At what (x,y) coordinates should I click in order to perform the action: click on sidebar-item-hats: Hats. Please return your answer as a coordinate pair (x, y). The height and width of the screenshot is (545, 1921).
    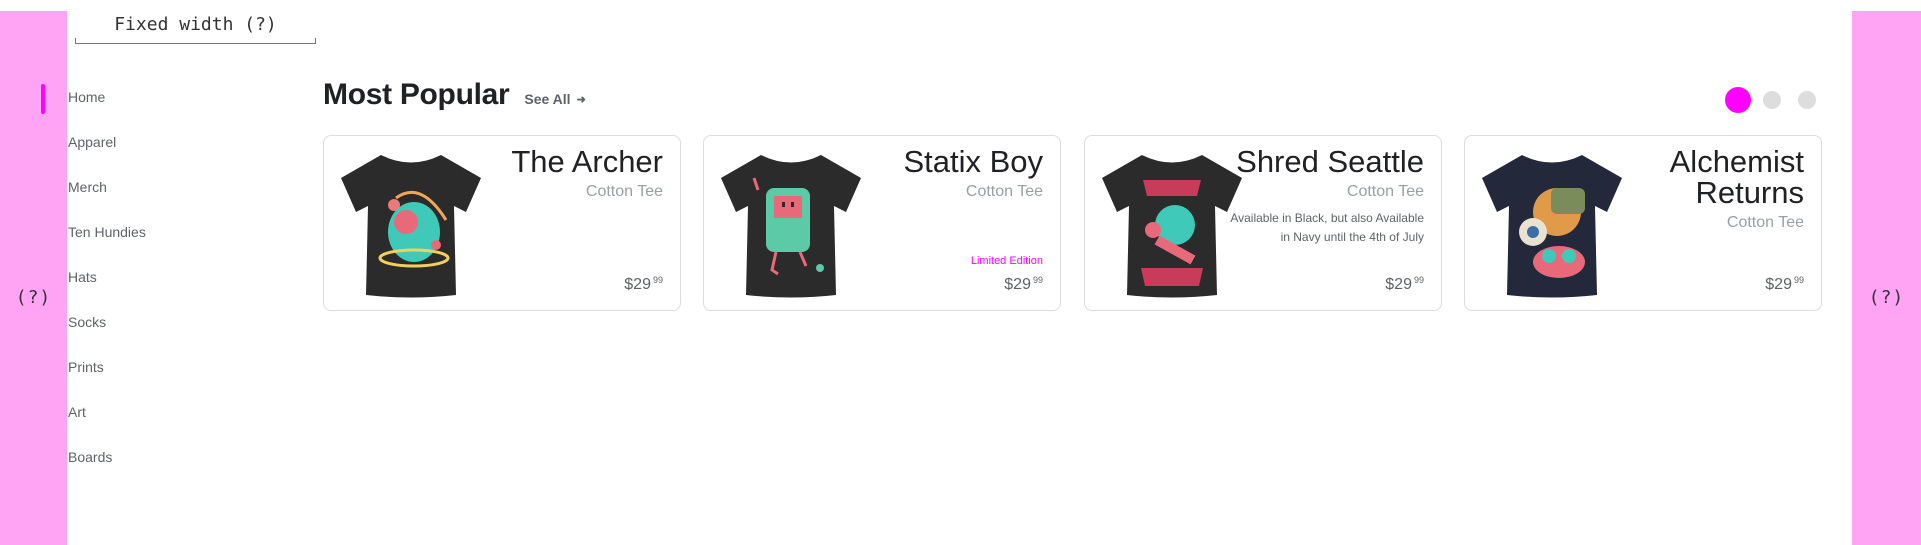
    Looking at the image, I should click on (107, 282).